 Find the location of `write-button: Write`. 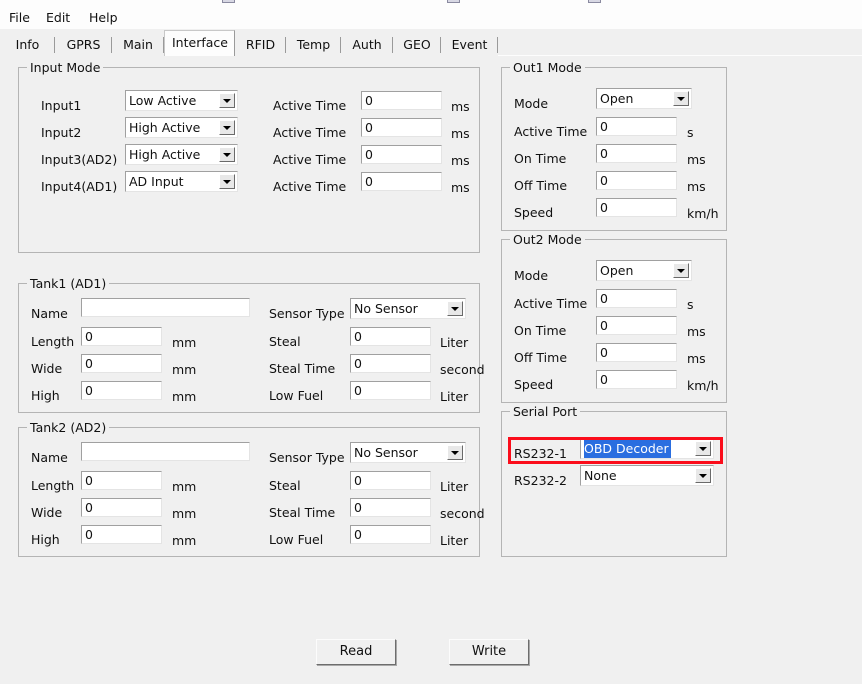

write-button: Write is located at coordinates (489, 652).